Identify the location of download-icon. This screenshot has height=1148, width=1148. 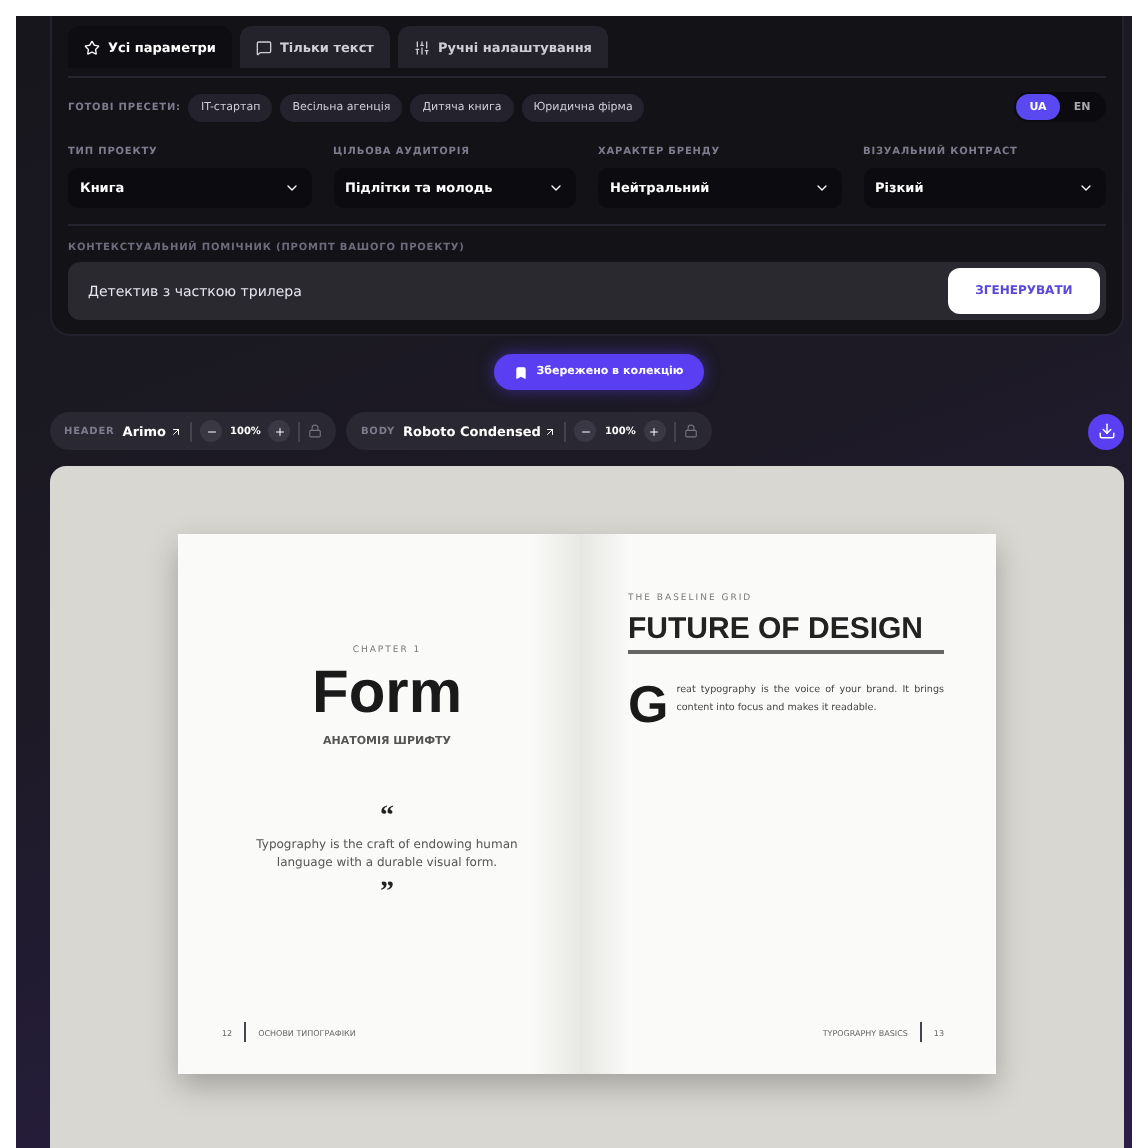
(1106, 431).